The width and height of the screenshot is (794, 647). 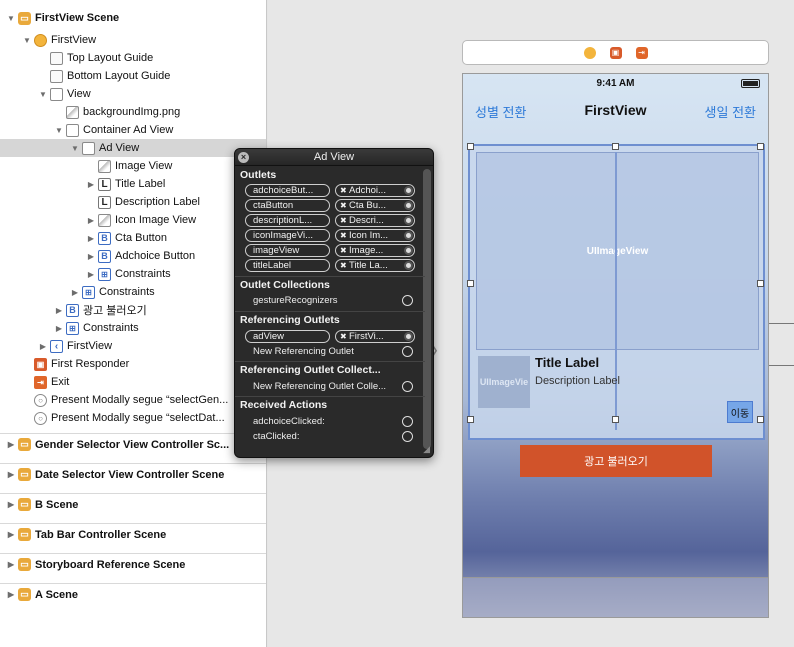 What do you see at coordinates (133, 504) in the screenshot?
I see `outline-row-b-scene: ▶ ▭ B Scene` at bounding box center [133, 504].